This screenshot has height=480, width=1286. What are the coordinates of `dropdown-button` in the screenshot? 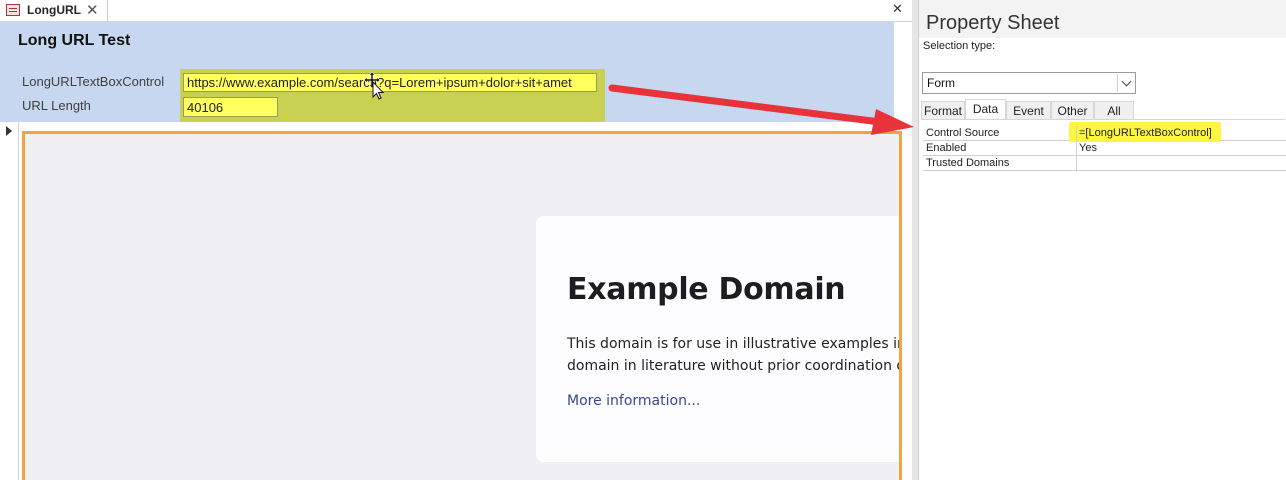 It's located at (1125, 83).